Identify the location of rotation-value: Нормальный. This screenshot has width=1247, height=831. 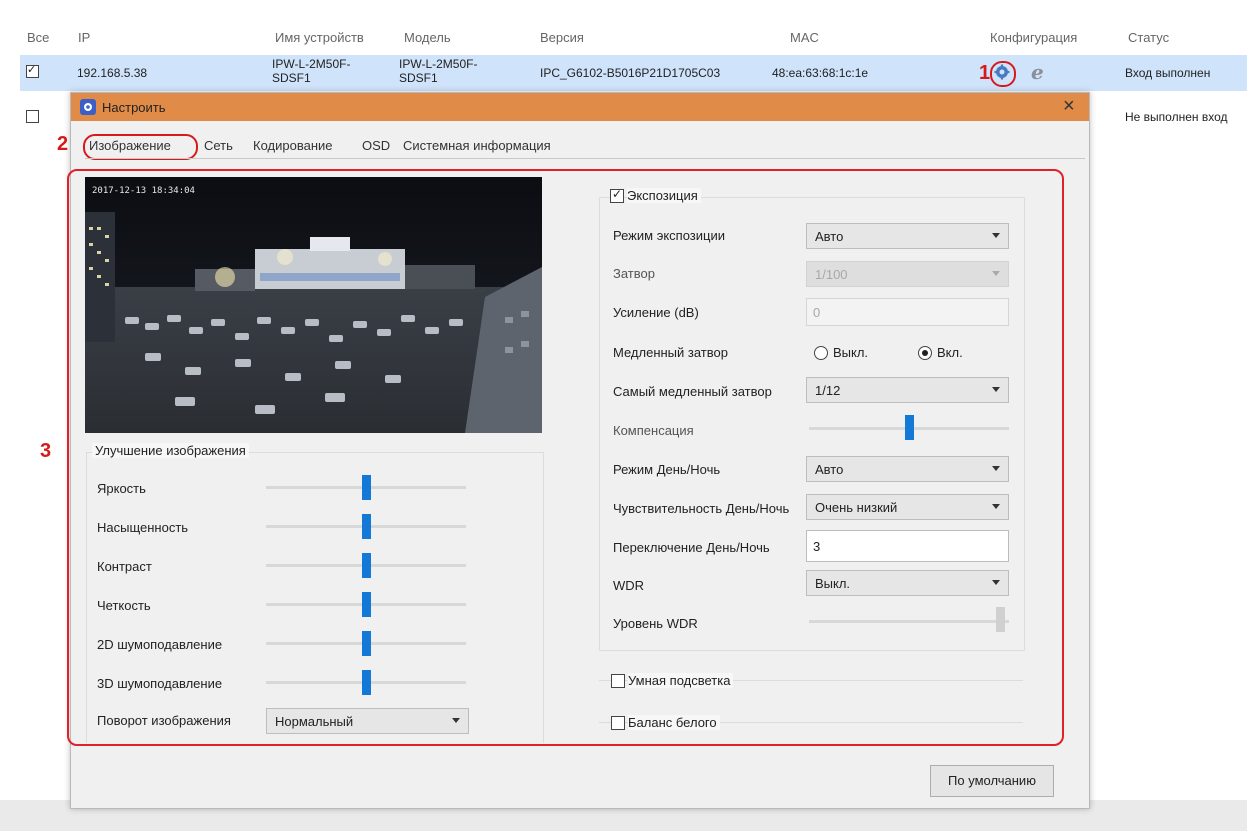
(314, 721).